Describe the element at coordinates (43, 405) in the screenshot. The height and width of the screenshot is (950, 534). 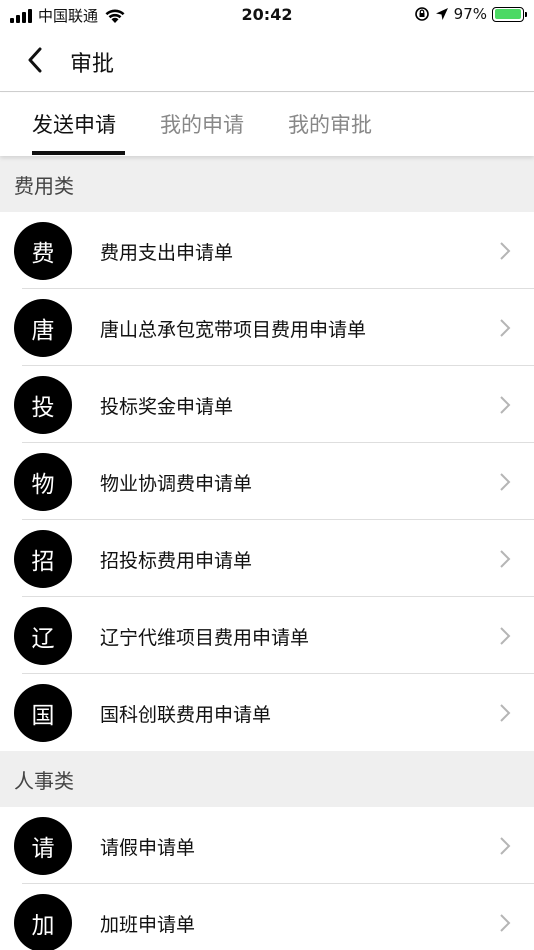
I see `avatar: 投` at that location.